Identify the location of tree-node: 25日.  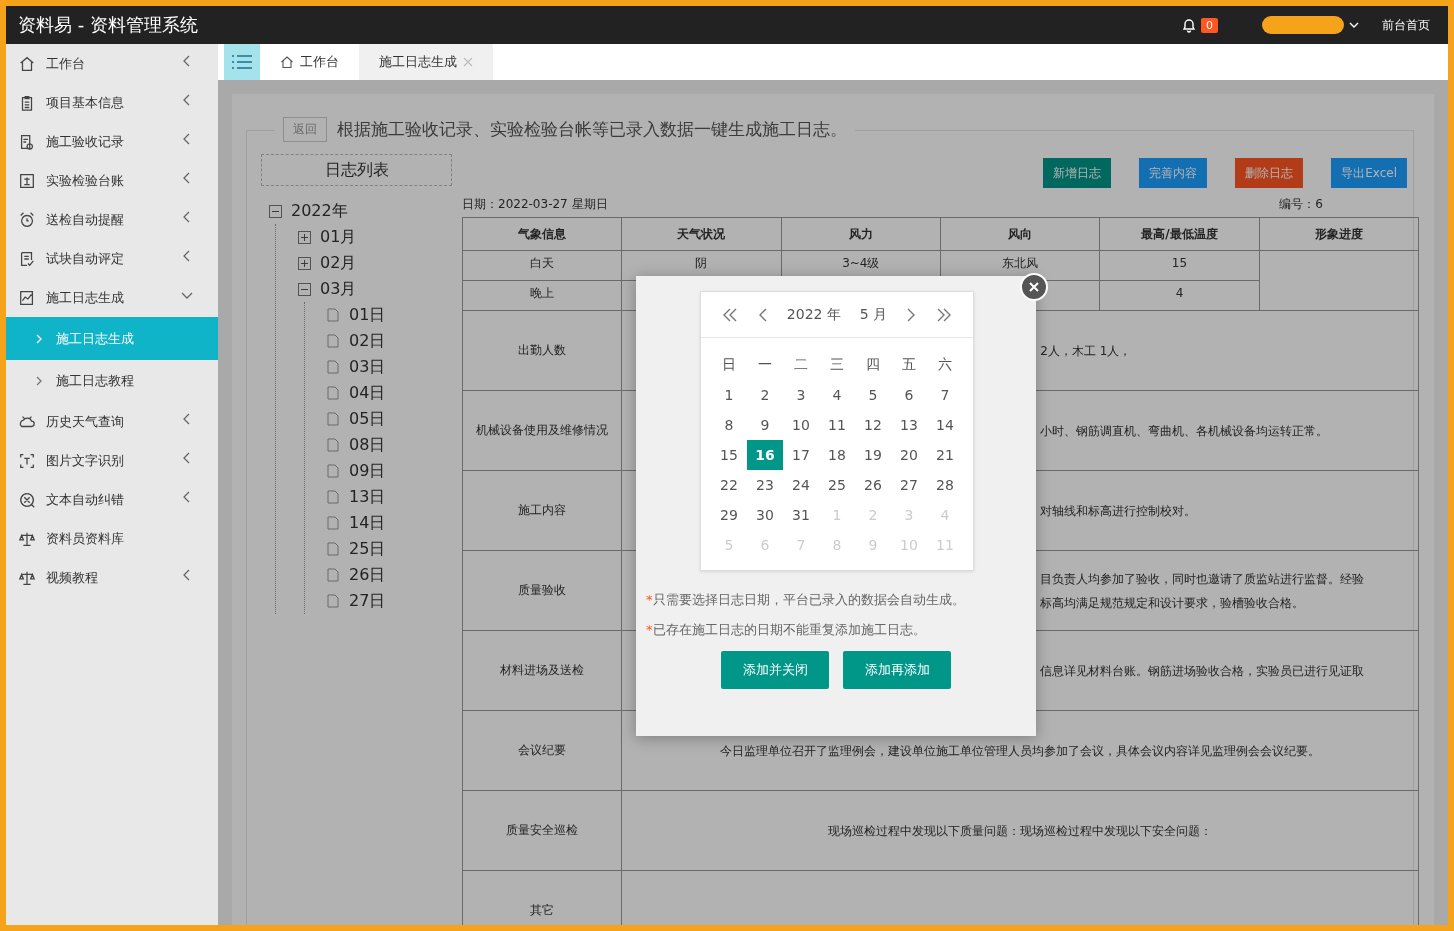
(389, 549).